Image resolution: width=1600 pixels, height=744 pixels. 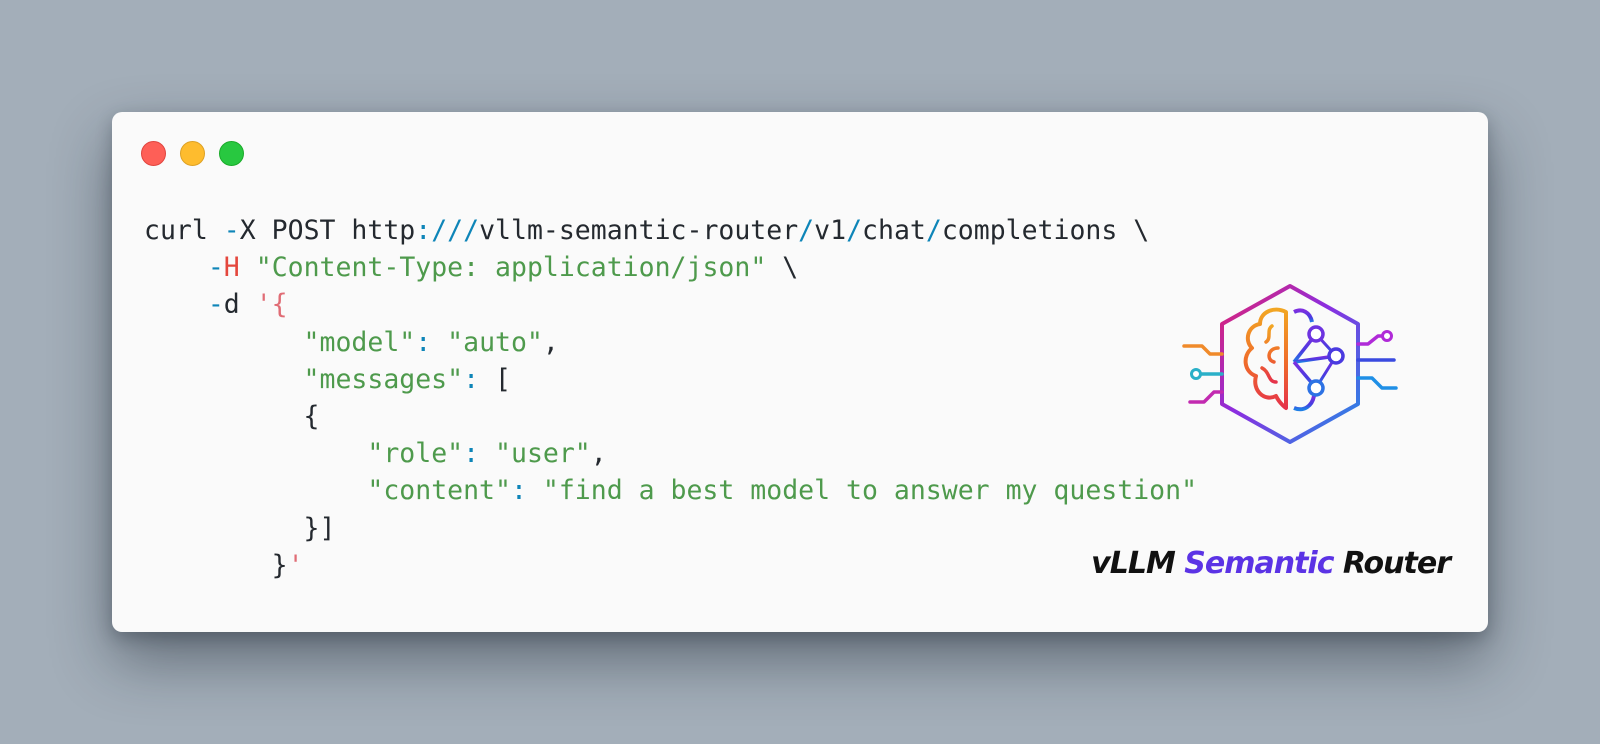 I want to click on code-line: "role": "user",, so click(x=670, y=453).